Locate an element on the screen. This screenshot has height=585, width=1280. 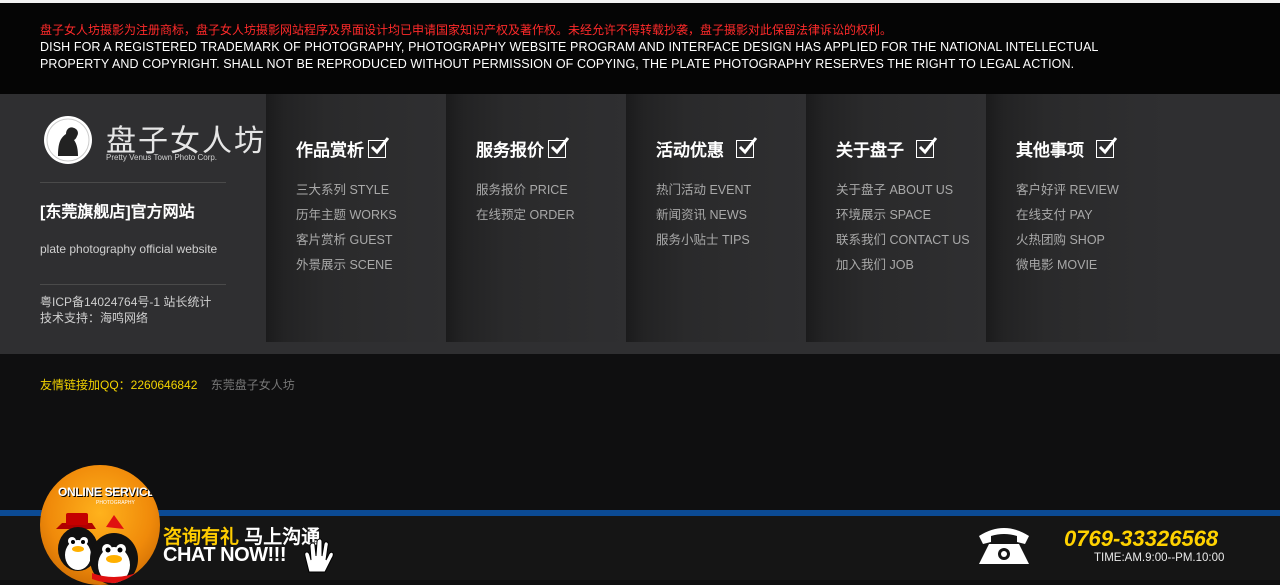
column-title: 其他事项 is located at coordinates (1067, 148).